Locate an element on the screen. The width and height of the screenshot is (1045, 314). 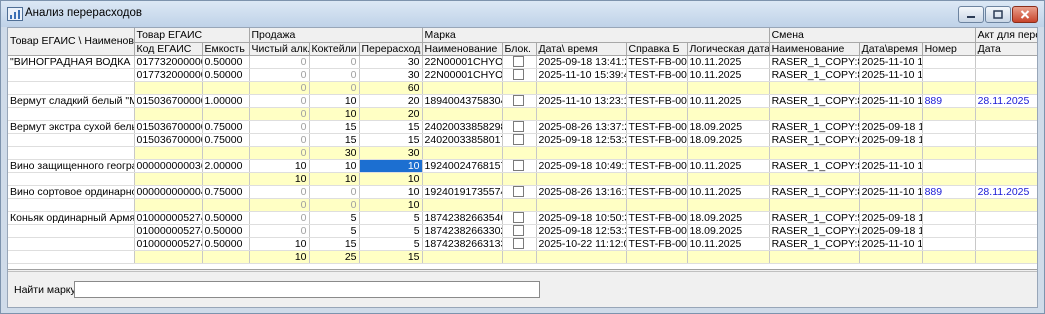
product-name-cell: Вино сортовое ординарное is located at coordinates (71, 192).